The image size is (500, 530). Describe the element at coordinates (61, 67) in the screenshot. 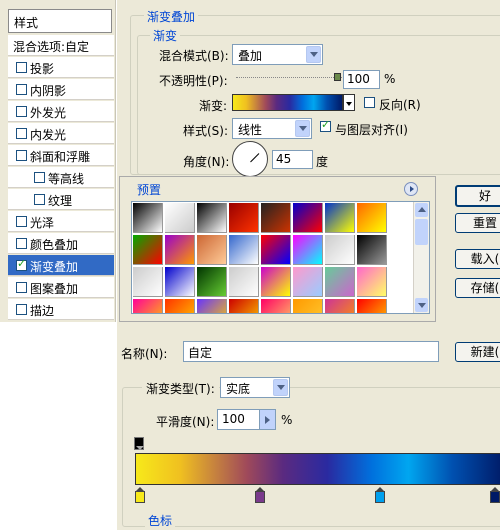

I see `style-item: 投影` at that location.